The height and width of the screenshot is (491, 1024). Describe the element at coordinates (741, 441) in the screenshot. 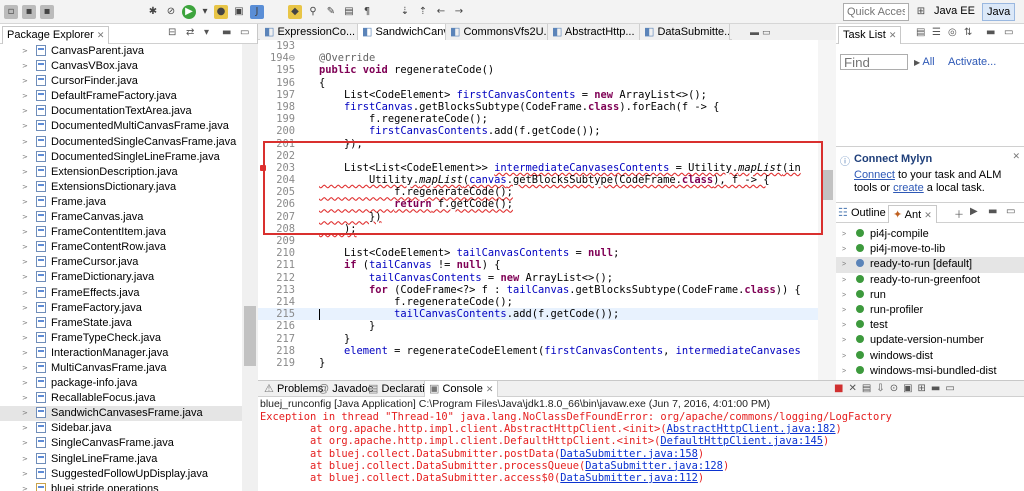

I see `stacktrace-link: DefaultHttpClient.java:145` at that location.